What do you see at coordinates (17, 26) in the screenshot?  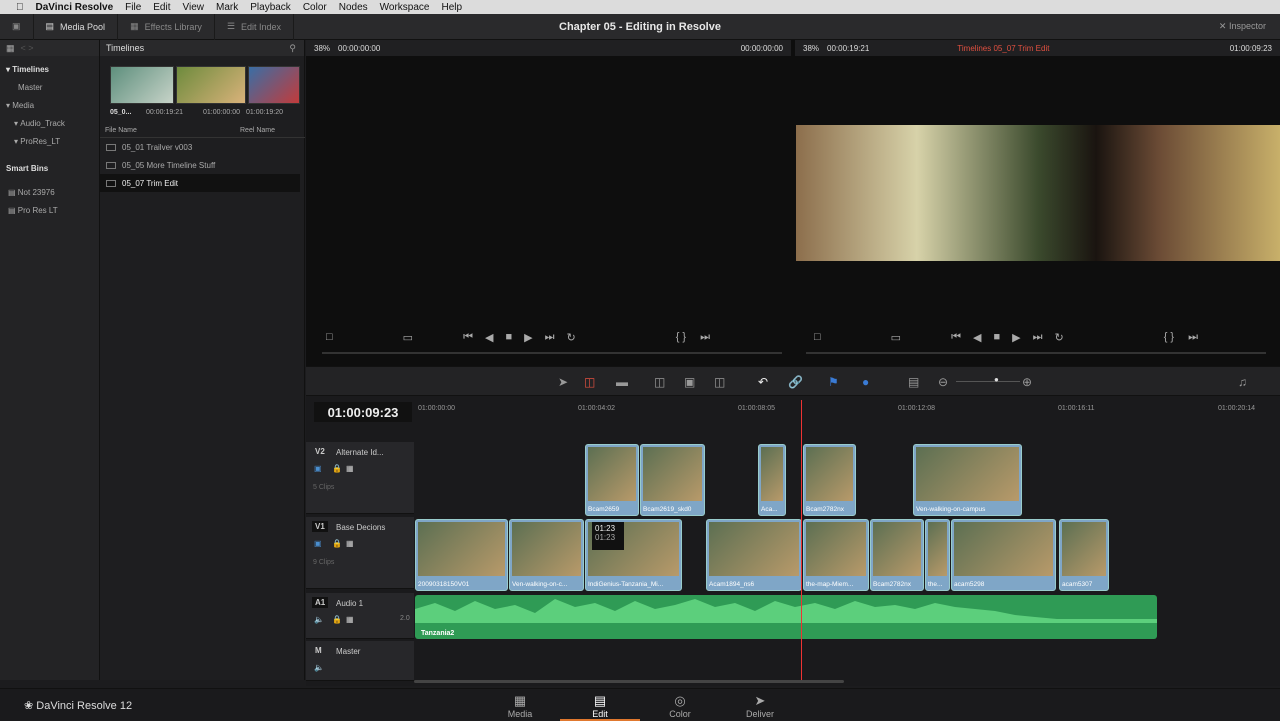 I see `layout-toggle-button: ▣` at bounding box center [17, 26].